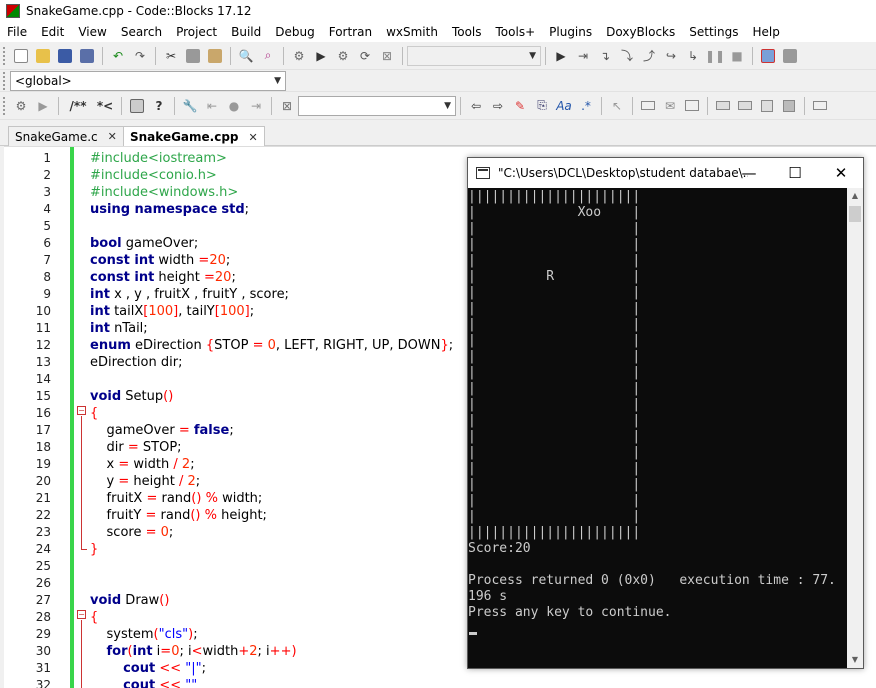  What do you see at coordinates (299, 56) in the screenshot?
I see `build-gear-icon: ⚙` at bounding box center [299, 56].